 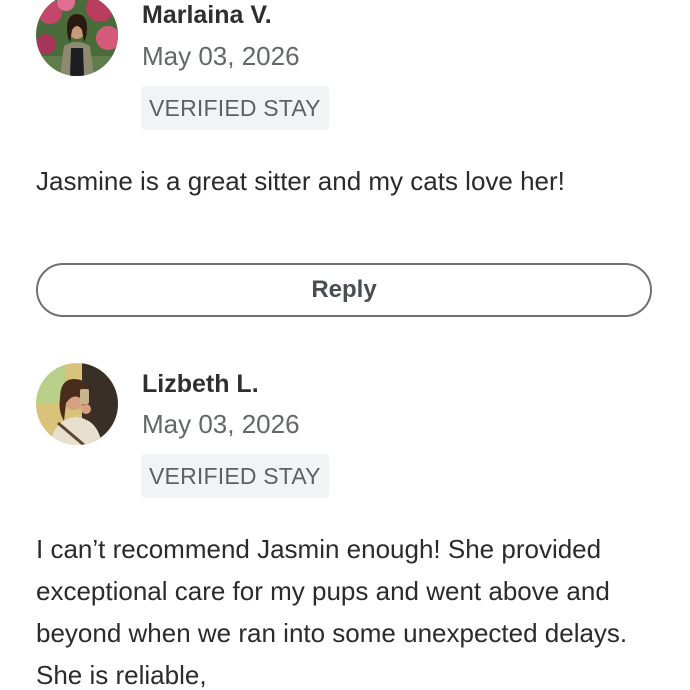 What do you see at coordinates (221, 424) in the screenshot?
I see `review-date: May 03, 2026` at bounding box center [221, 424].